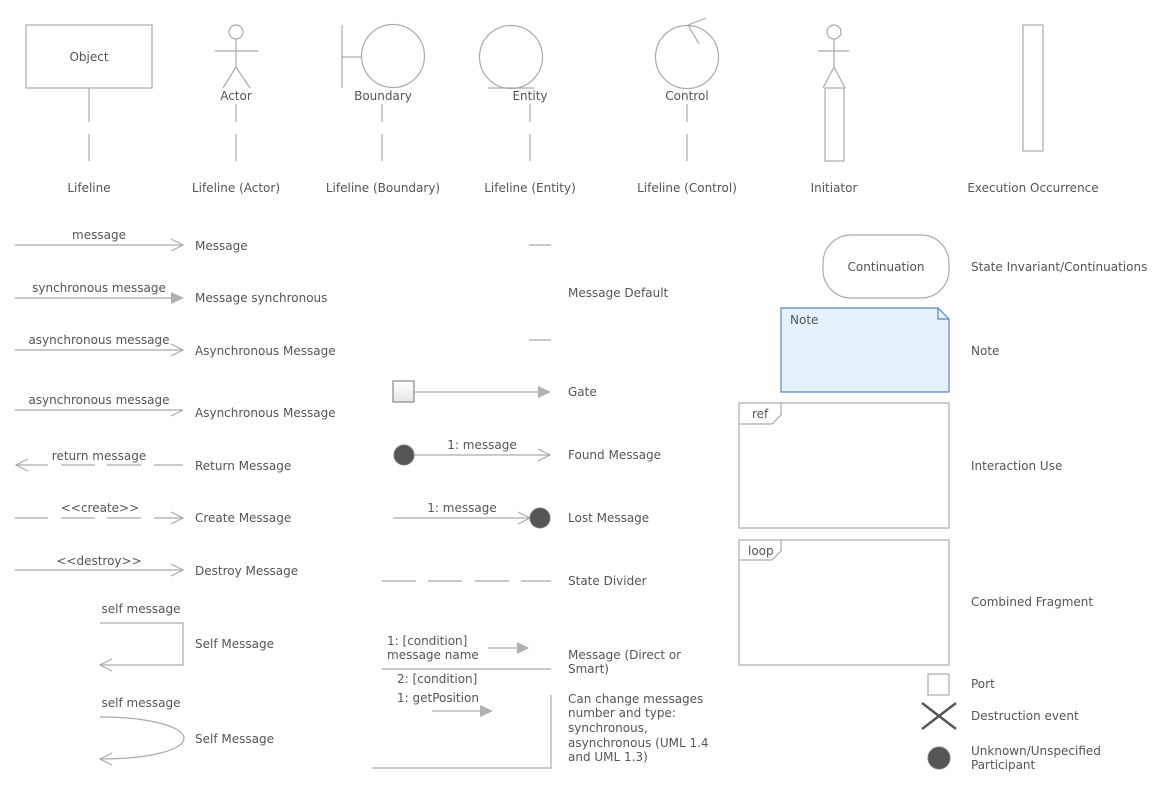 The width and height of the screenshot is (1175, 788). I want to click on return-message-caption: Return Message, so click(243, 466).